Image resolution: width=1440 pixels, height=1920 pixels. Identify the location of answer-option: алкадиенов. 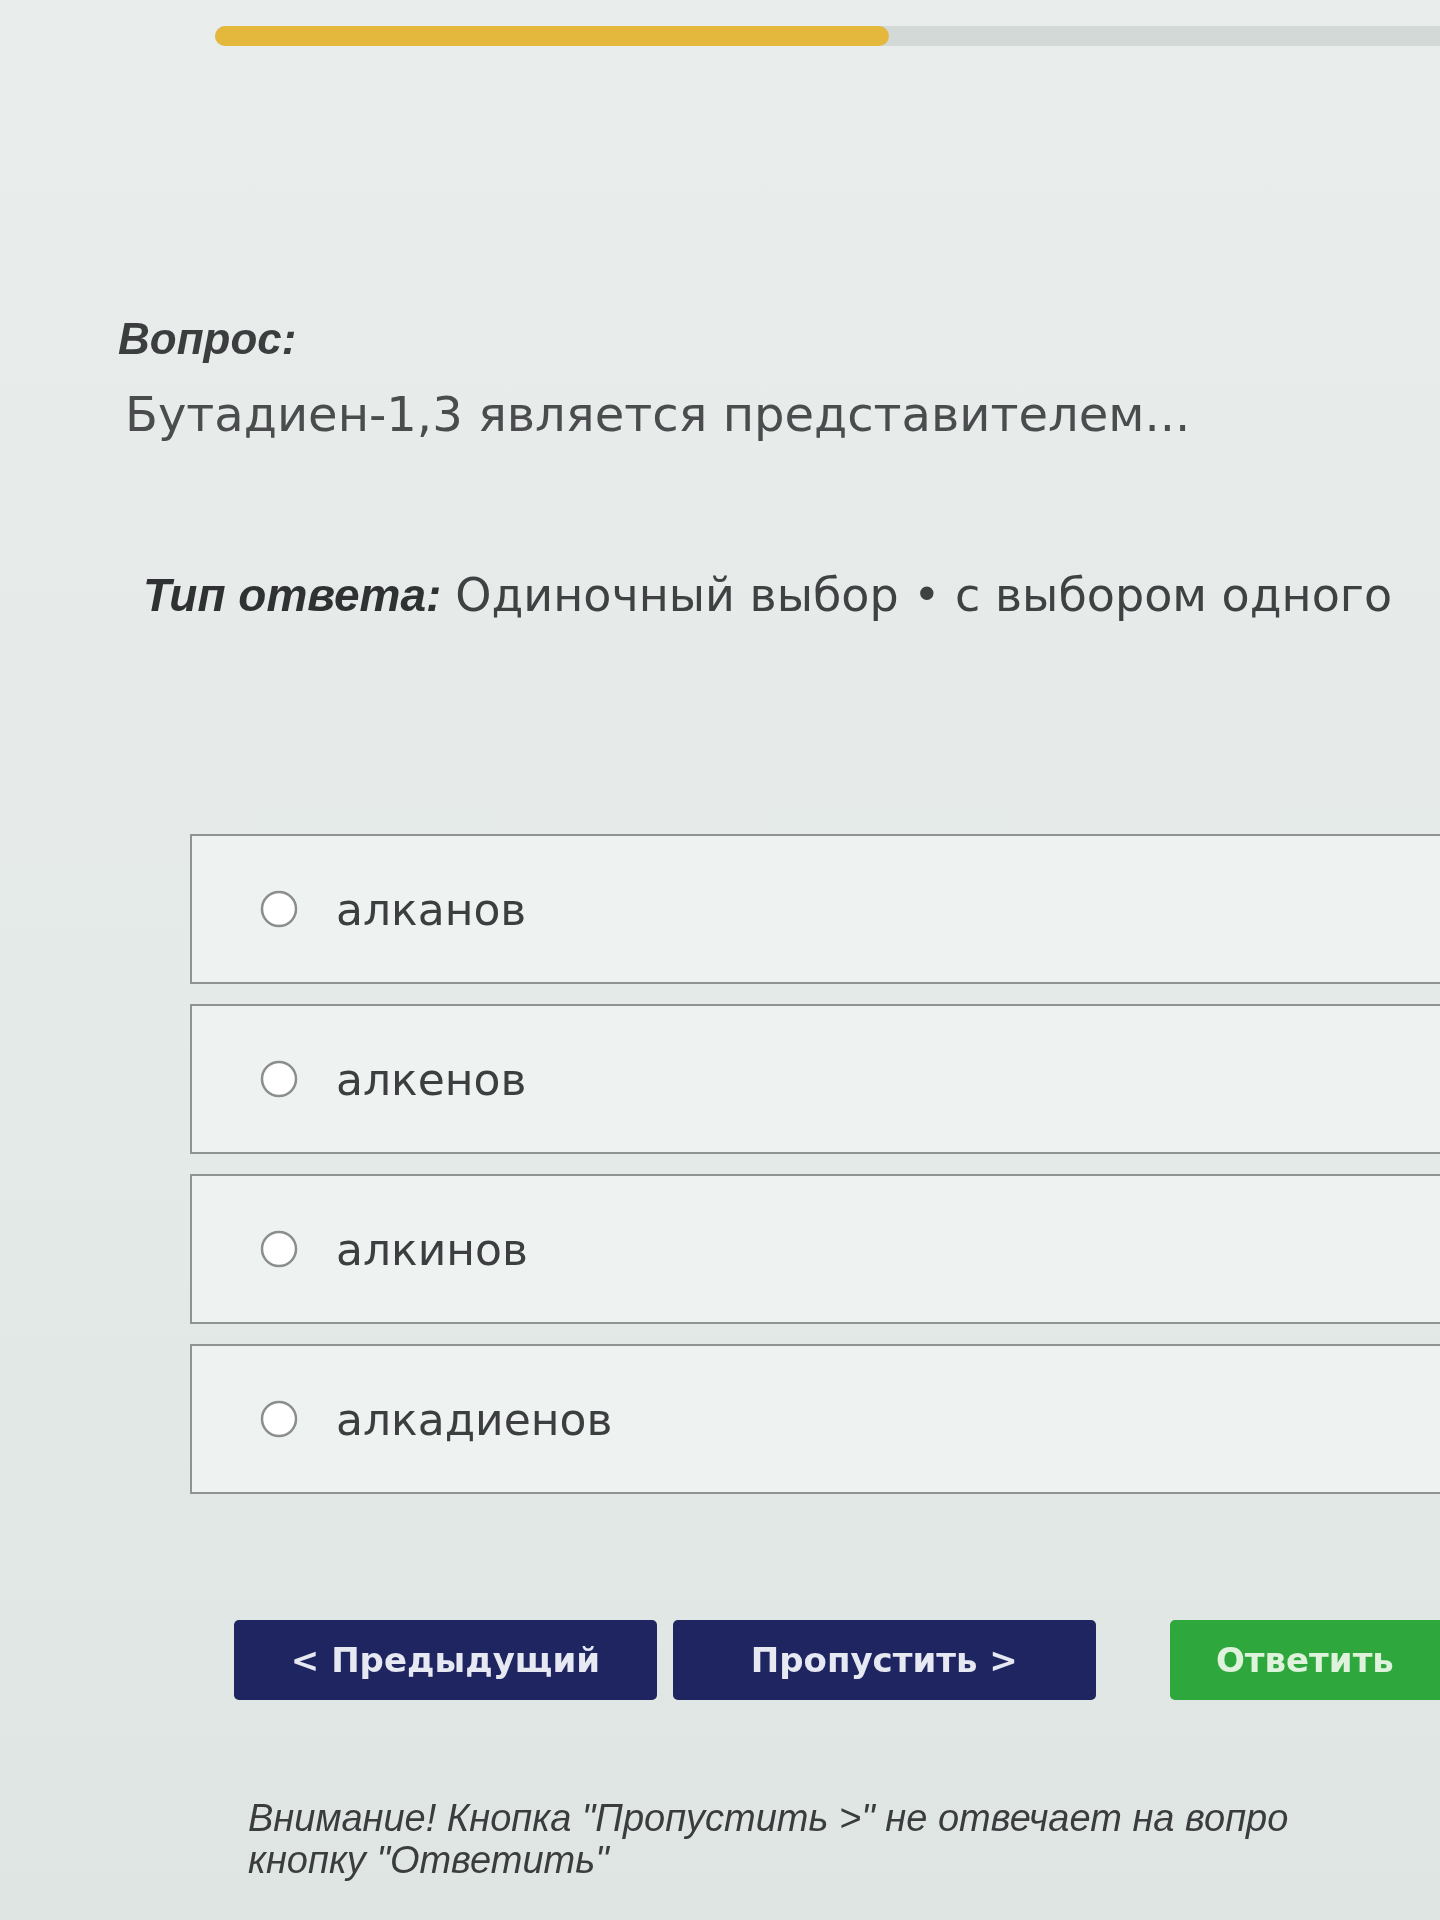
(815, 1419).